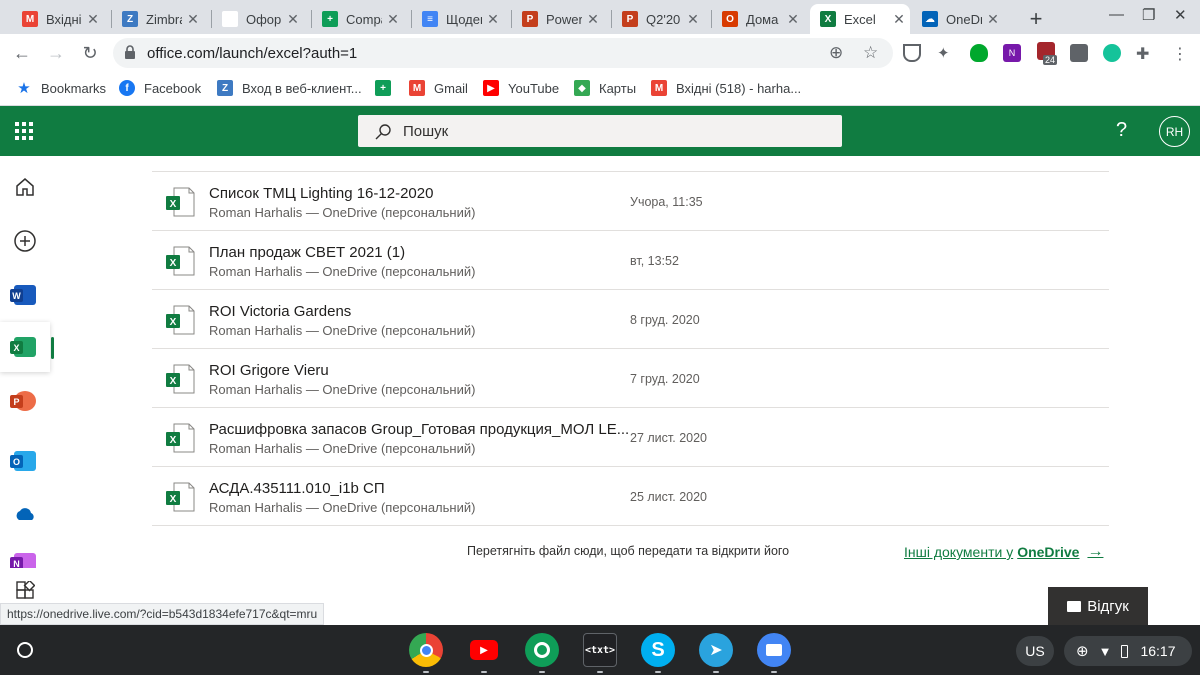 The image size is (1200, 675). I want to click on home-icon, so click(25, 187).